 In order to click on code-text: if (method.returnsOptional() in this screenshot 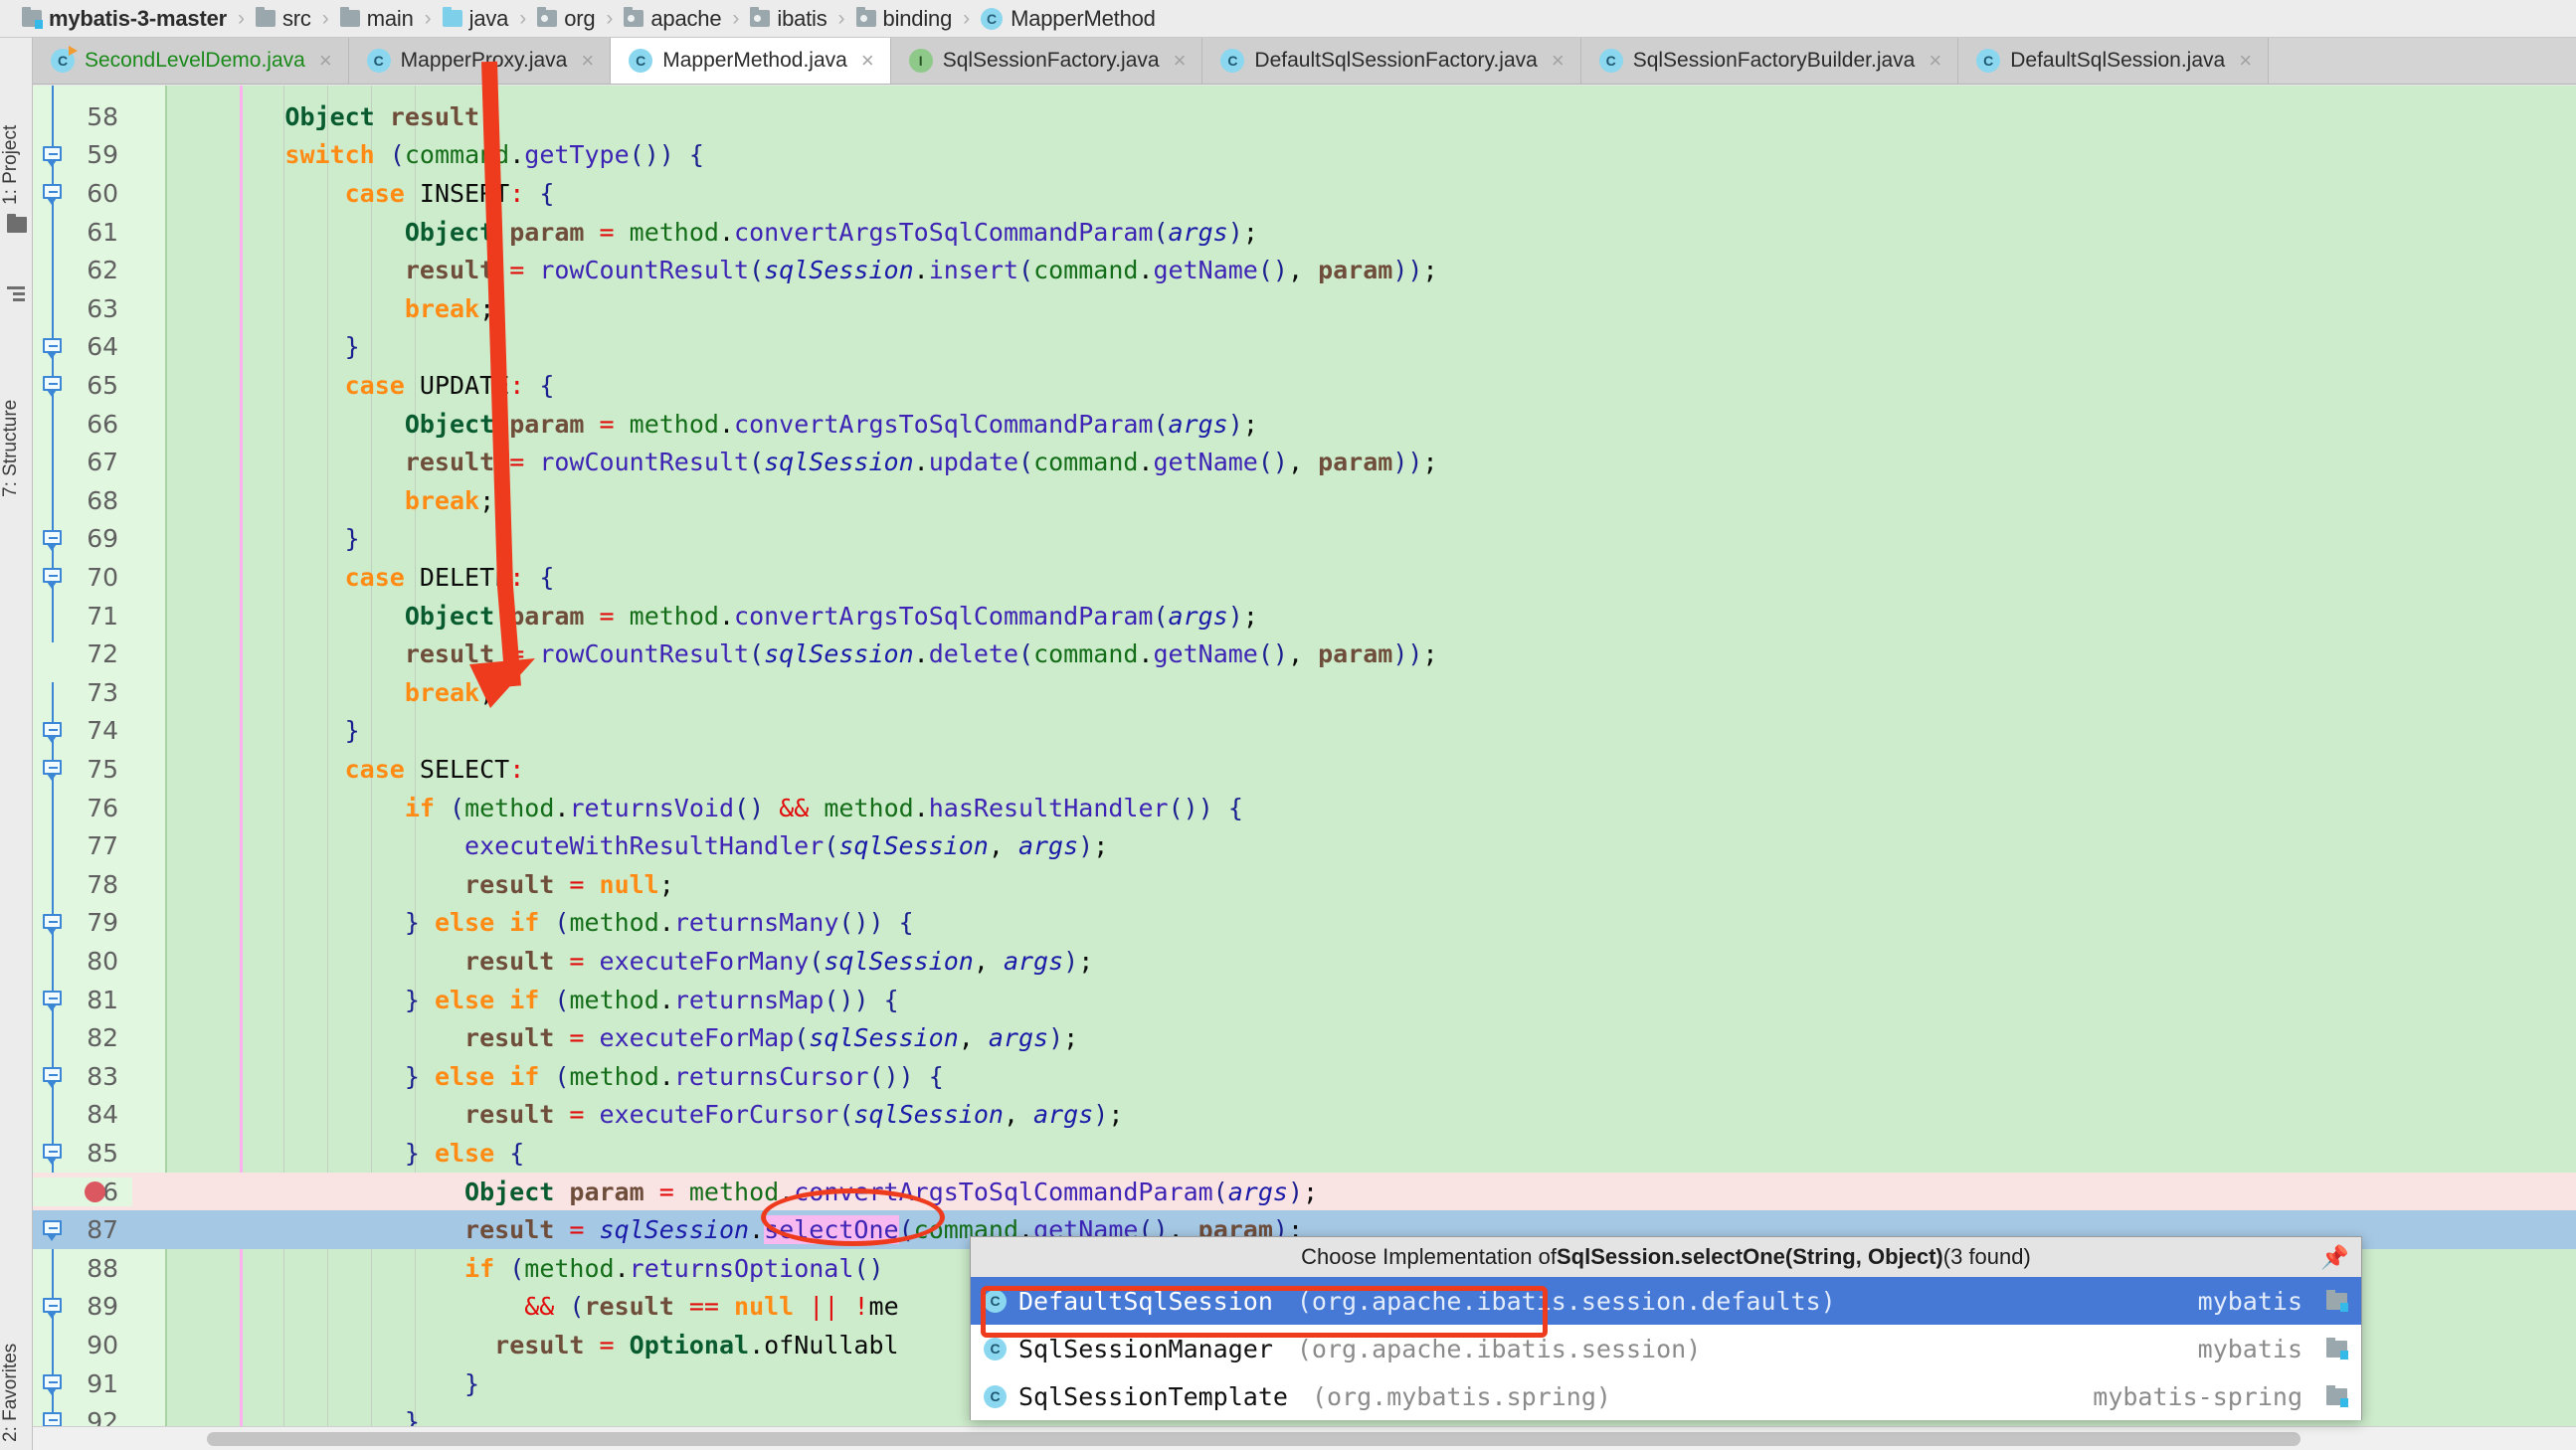, I will do `click(524, 1268)`.